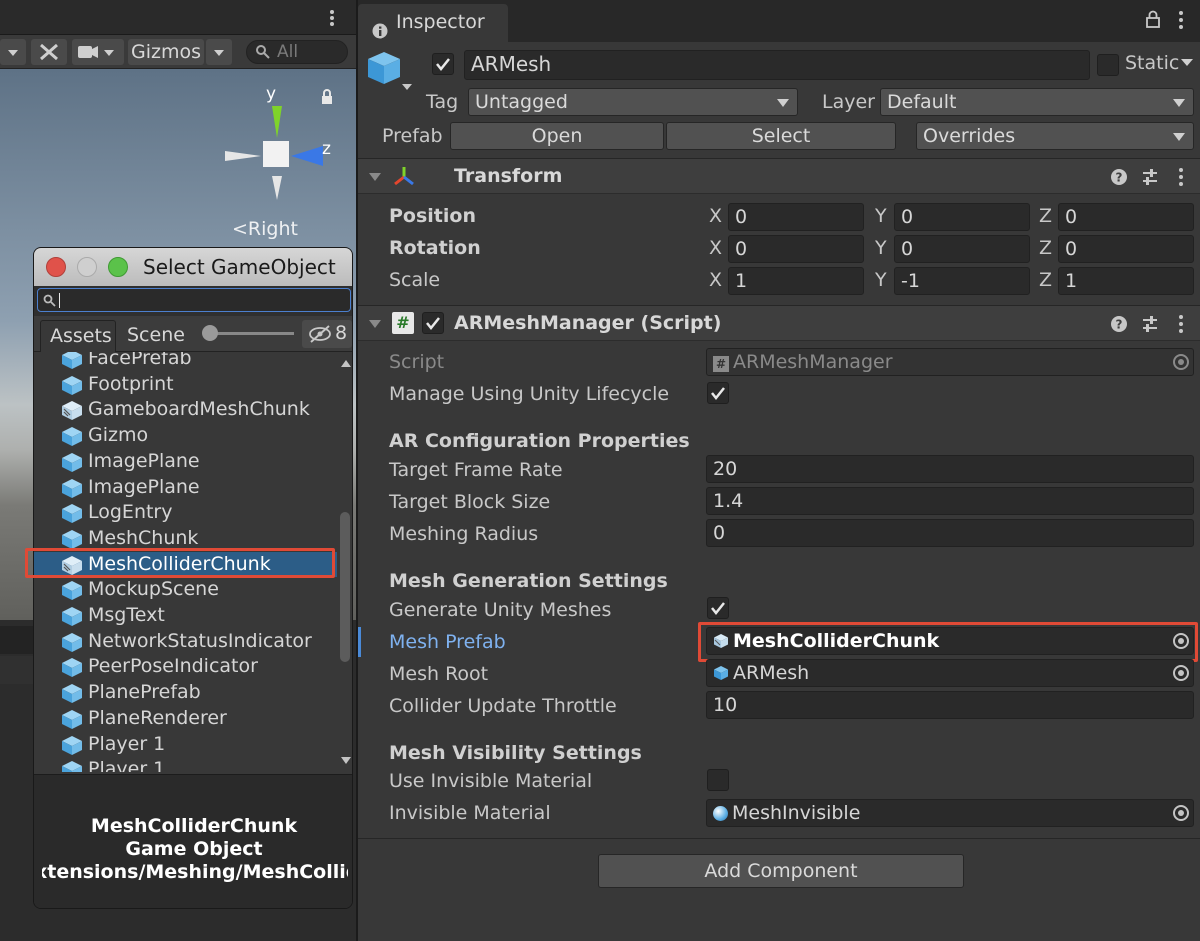 The height and width of the screenshot is (941, 1200). Describe the element at coordinates (633, 102) in the screenshot. I see `tag-dropdown: Untagged` at that location.